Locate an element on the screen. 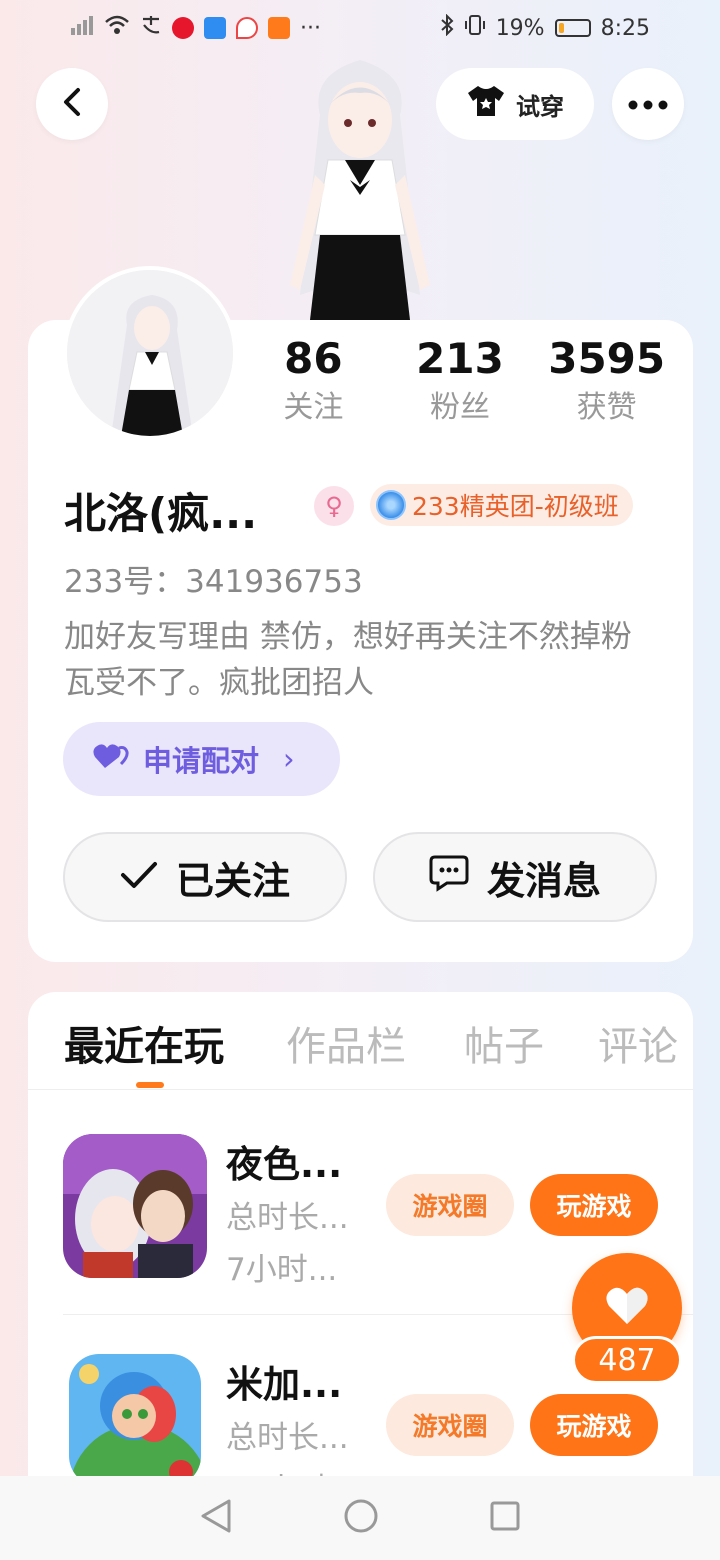 This screenshot has height=1560, width=720. alipay-icon is located at coordinates (151, 28).